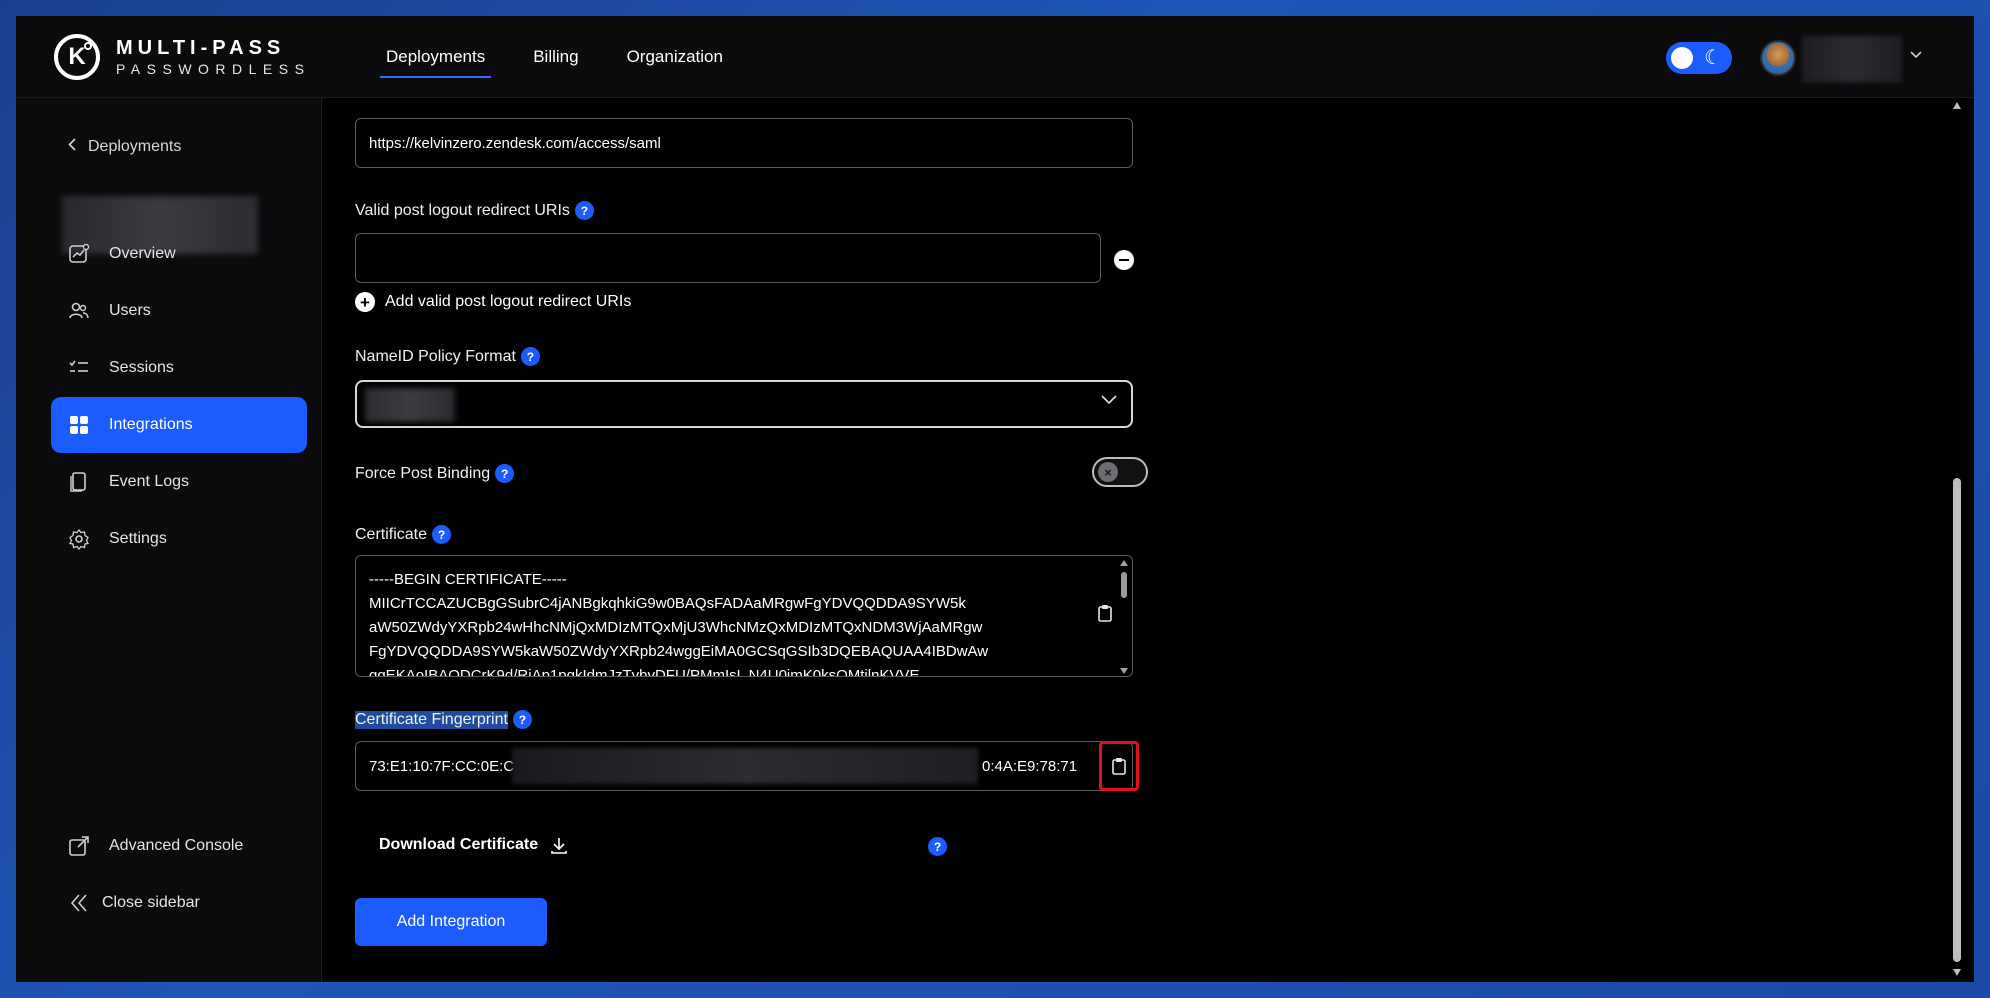 This screenshot has width=1990, height=998. What do you see at coordinates (1030, 766) in the screenshot?
I see `fingerprint-suffix: 0:4A:E9:78:71` at bounding box center [1030, 766].